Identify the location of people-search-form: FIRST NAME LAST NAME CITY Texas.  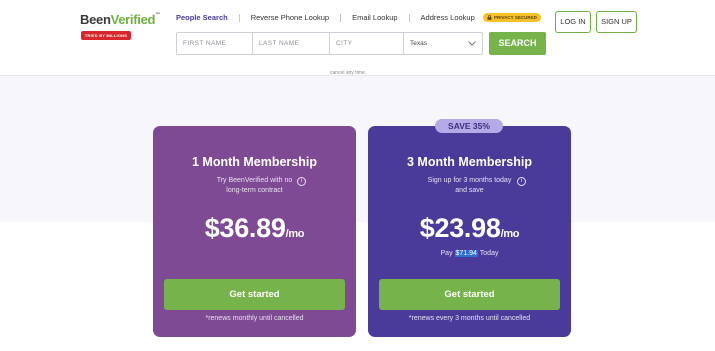
(329, 43).